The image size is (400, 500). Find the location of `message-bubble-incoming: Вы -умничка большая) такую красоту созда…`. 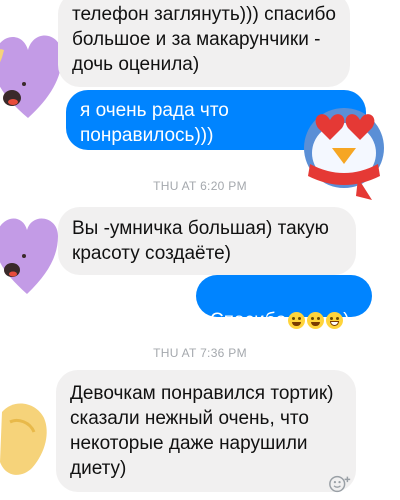

message-bubble-incoming: Вы -умничка большая) такую красоту созда… is located at coordinates (207, 241).